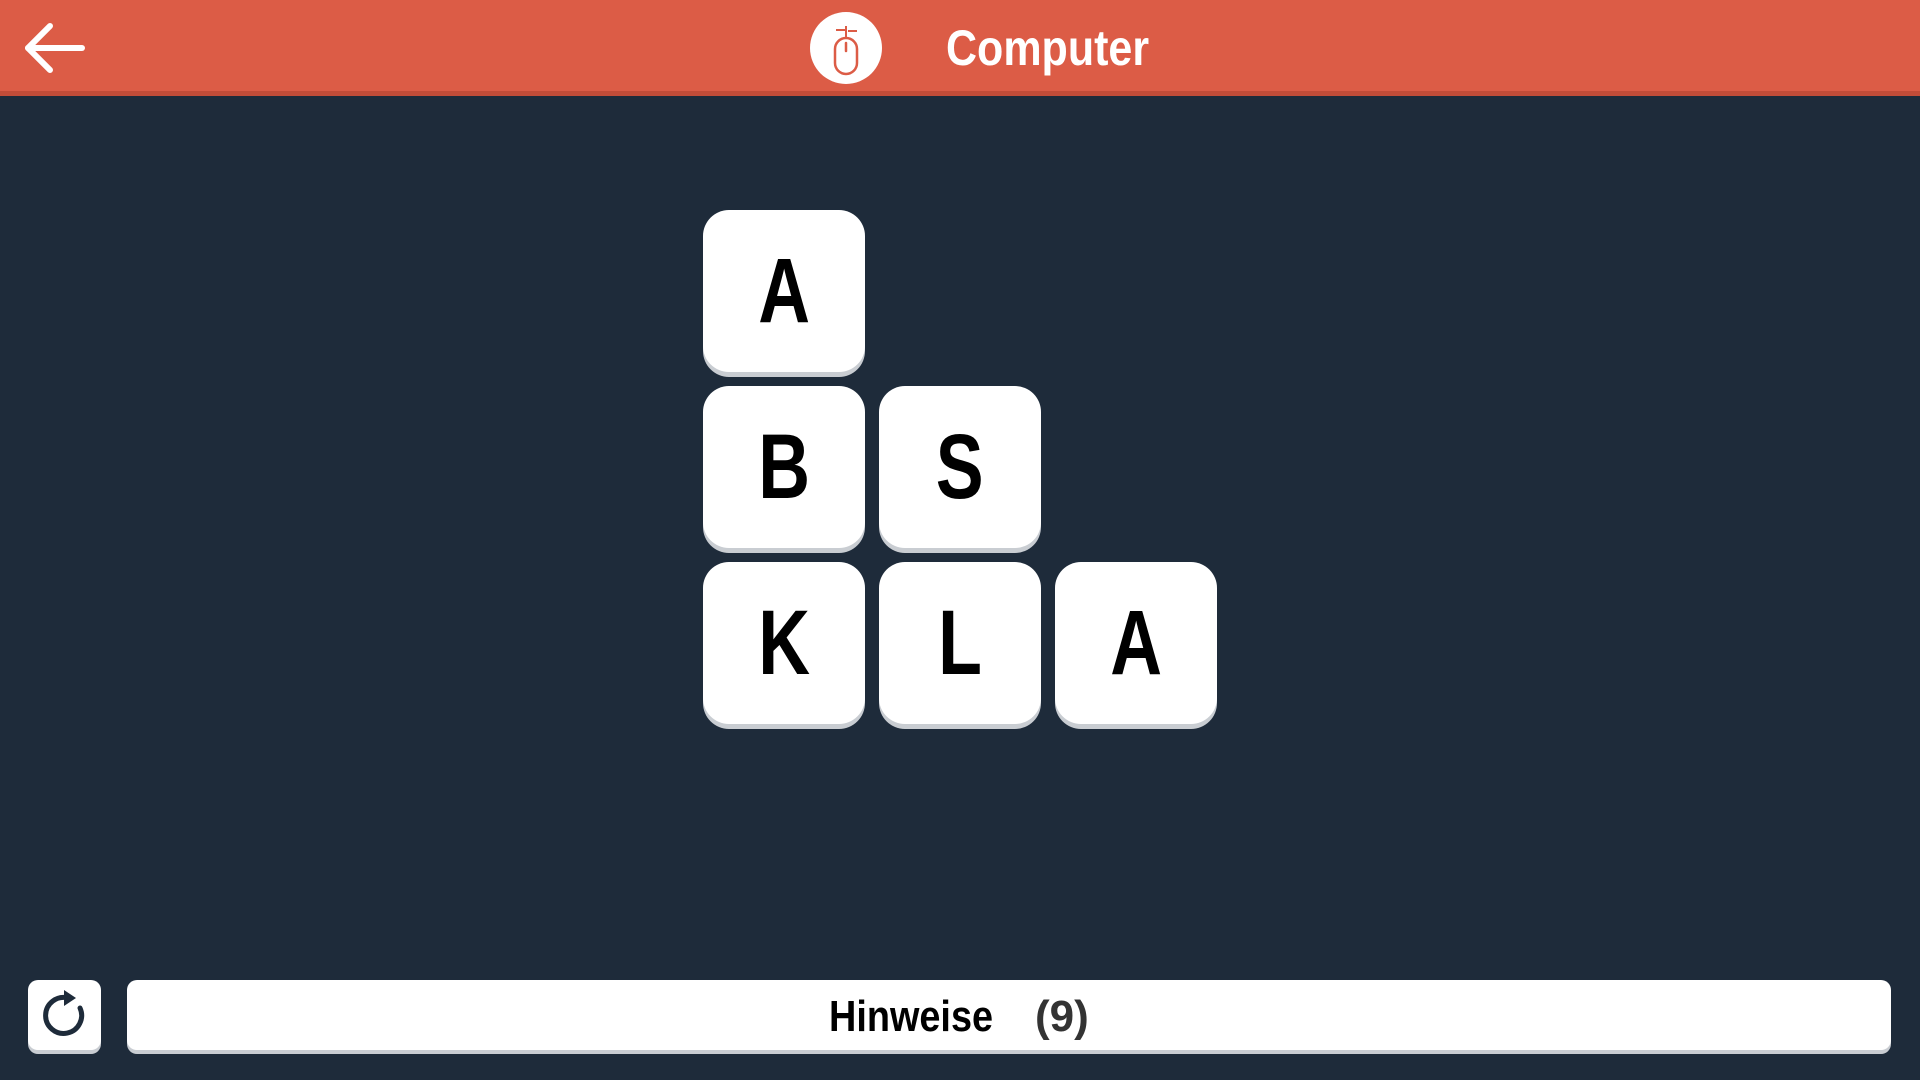  I want to click on reset-icon, so click(64, 1013).